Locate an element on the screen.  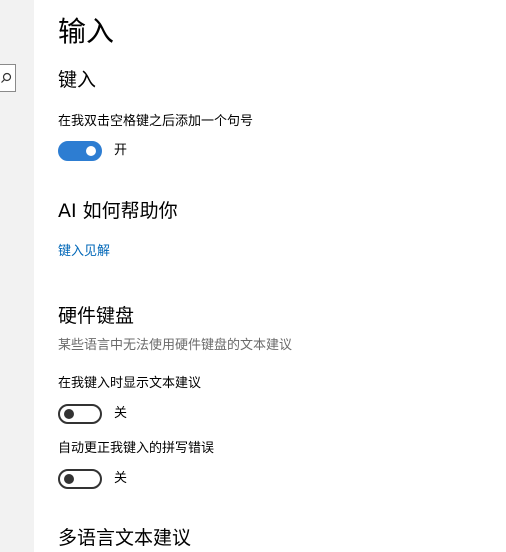
double-space-label: 在我双击空格键之后添加一个句号 is located at coordinates (156, 121).